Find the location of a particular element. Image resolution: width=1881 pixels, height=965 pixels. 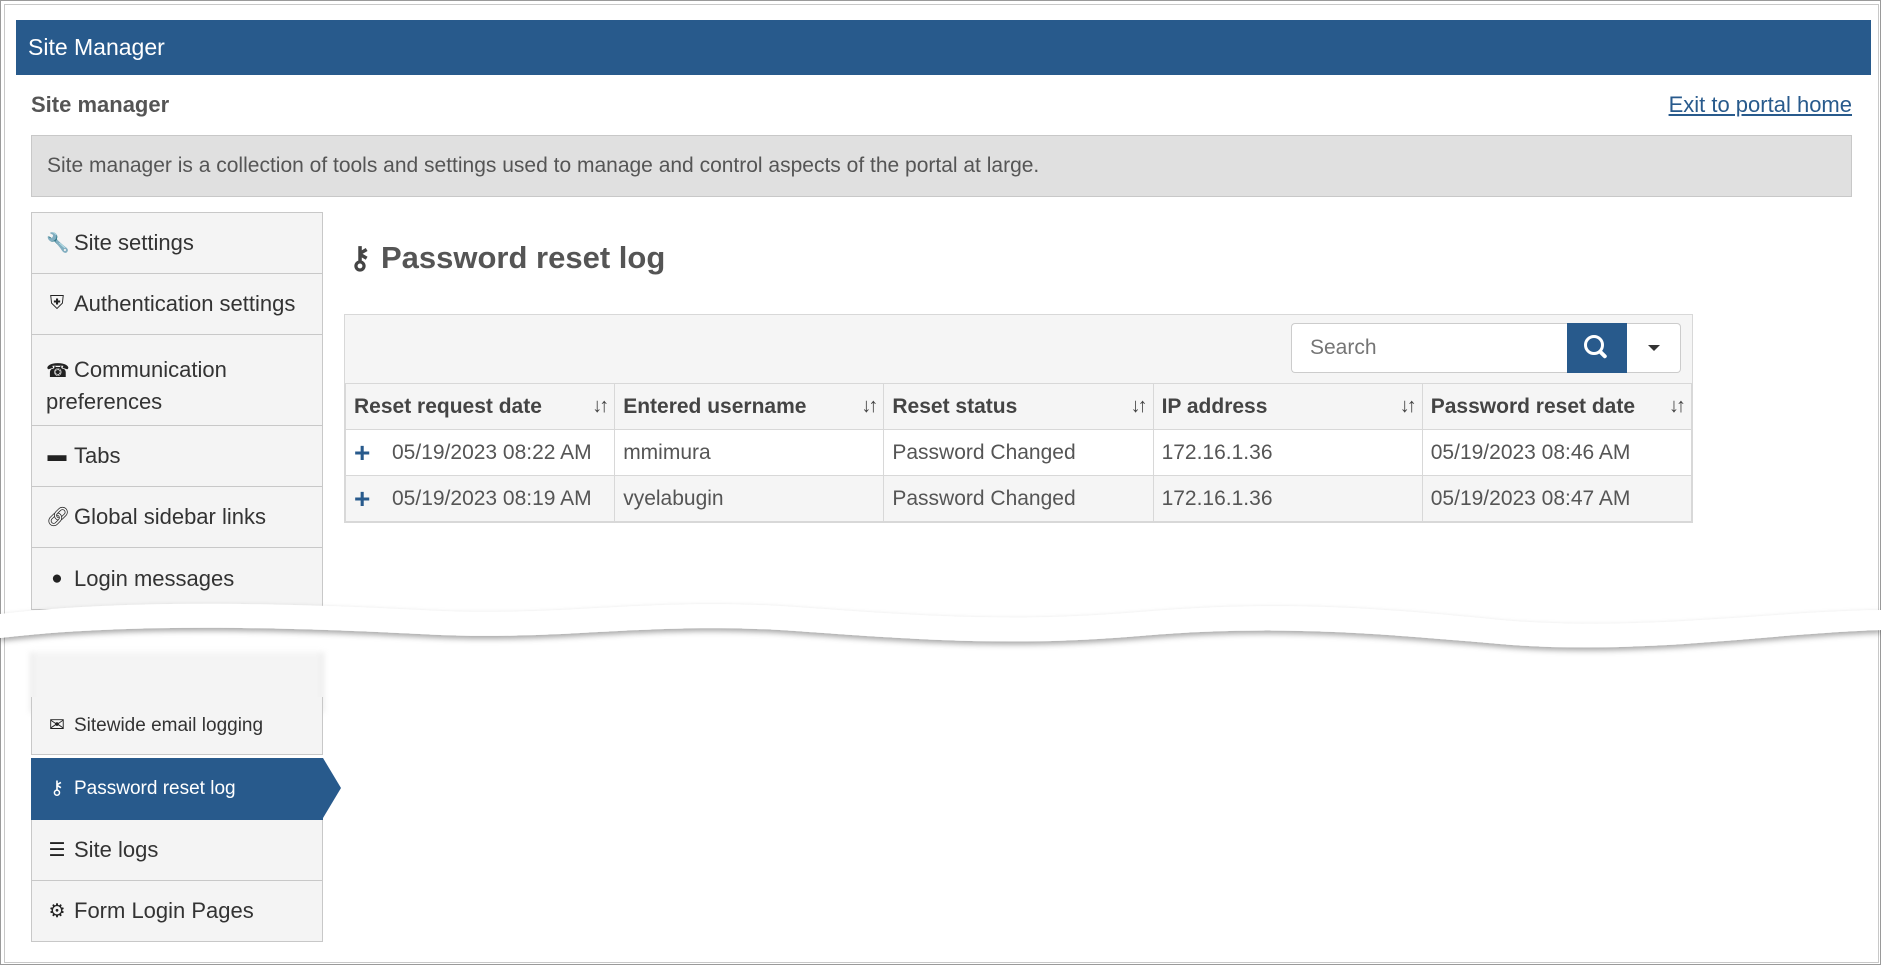

column-header-reset-status: Reset status ↓↑ is located at coordinates (1018, 406).